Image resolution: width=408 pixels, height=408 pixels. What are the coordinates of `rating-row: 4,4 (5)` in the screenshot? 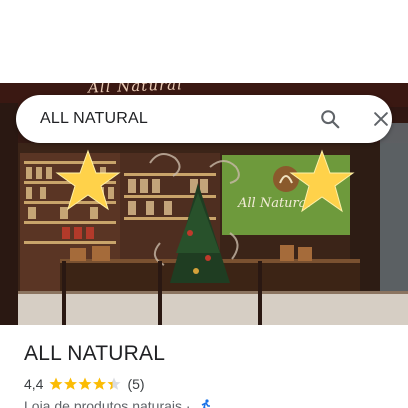 It's located at (84, 384).